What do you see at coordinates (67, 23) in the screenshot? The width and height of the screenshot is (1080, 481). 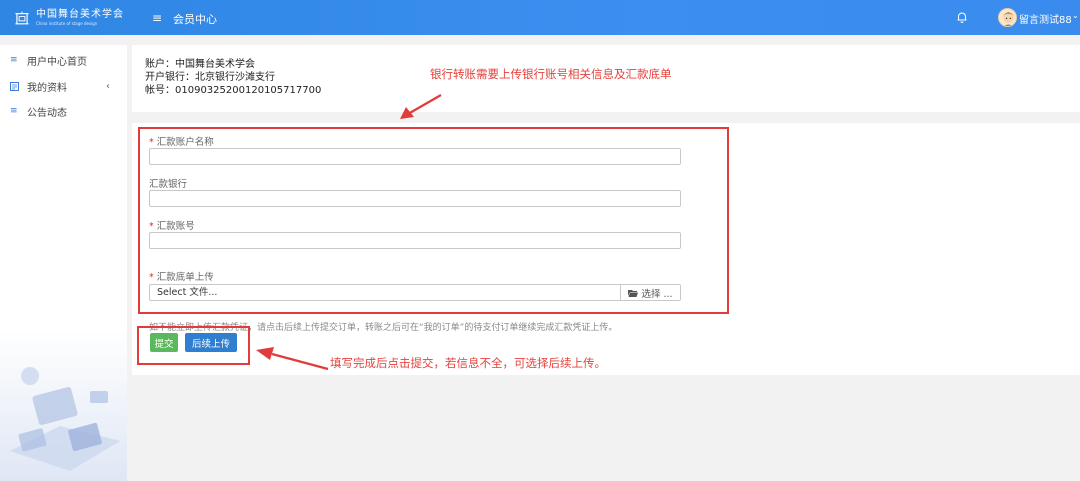 I see `logo-english-text: China institute of stage design` at bounding box center [67, 23].